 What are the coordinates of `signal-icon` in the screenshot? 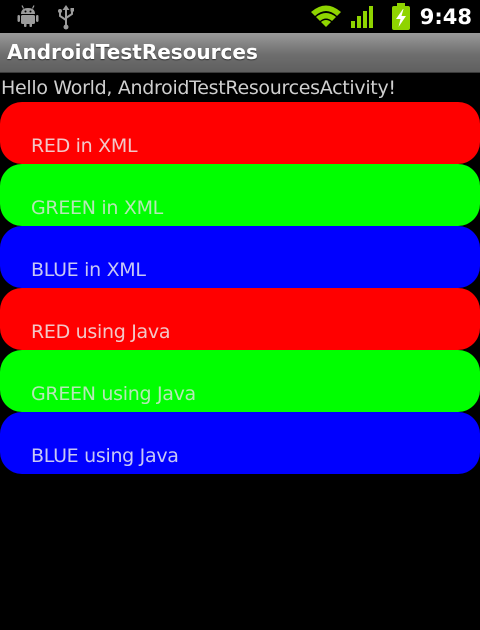 It's located at (363, 18).